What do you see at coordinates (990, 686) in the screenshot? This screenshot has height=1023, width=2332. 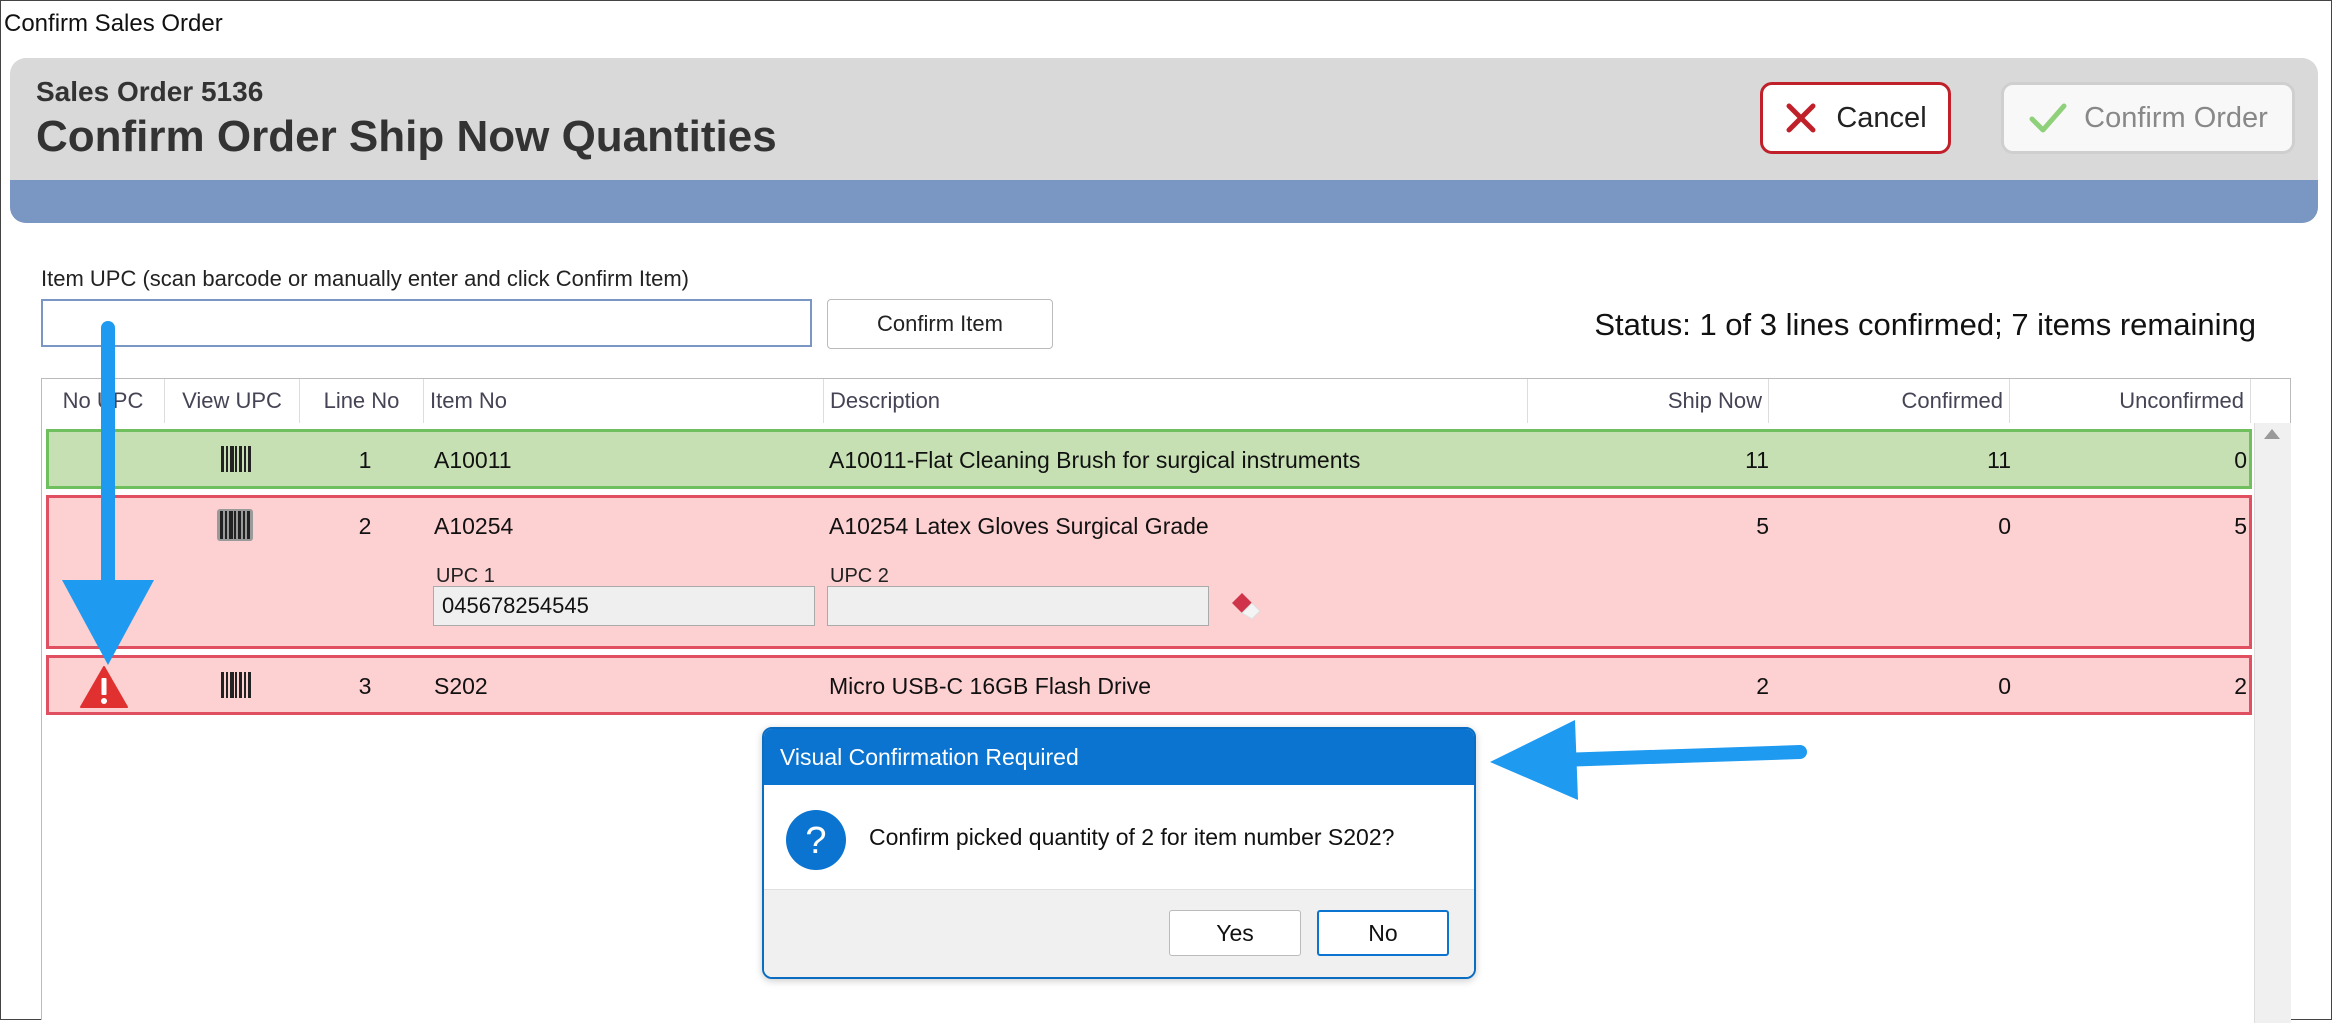 I see `description-cell: Micro USB-C 16GB Flash Drive` at bounding box center [990, 686].